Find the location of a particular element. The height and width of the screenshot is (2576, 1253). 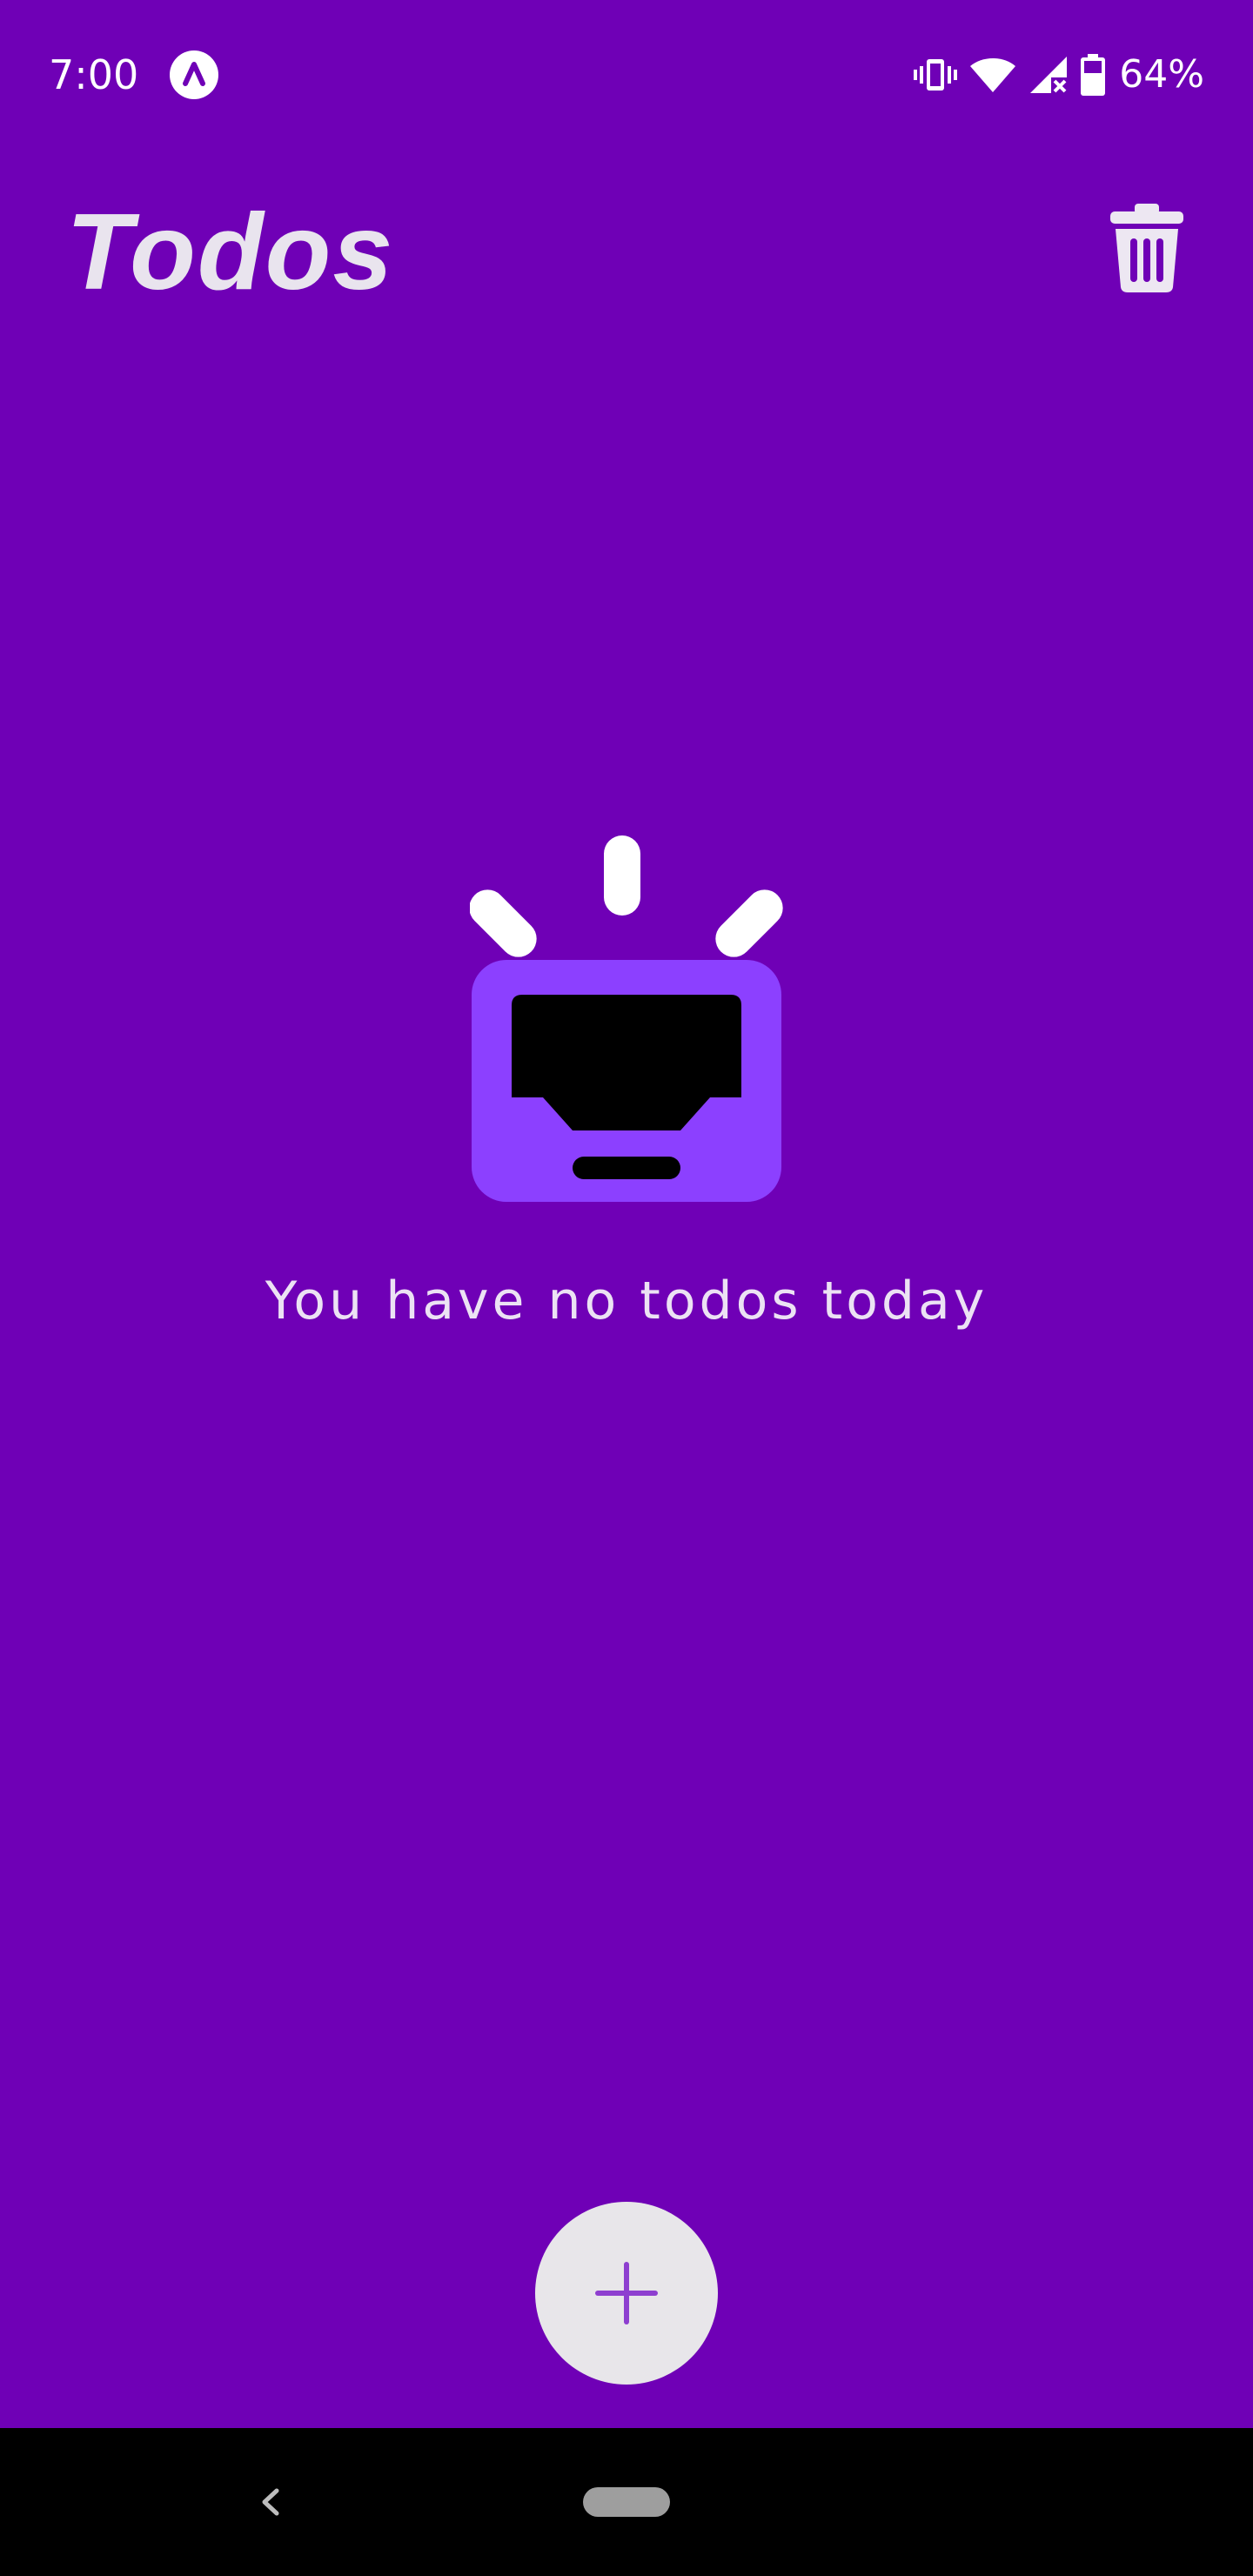

page-title: Todos is located at coordinates (230, 252).